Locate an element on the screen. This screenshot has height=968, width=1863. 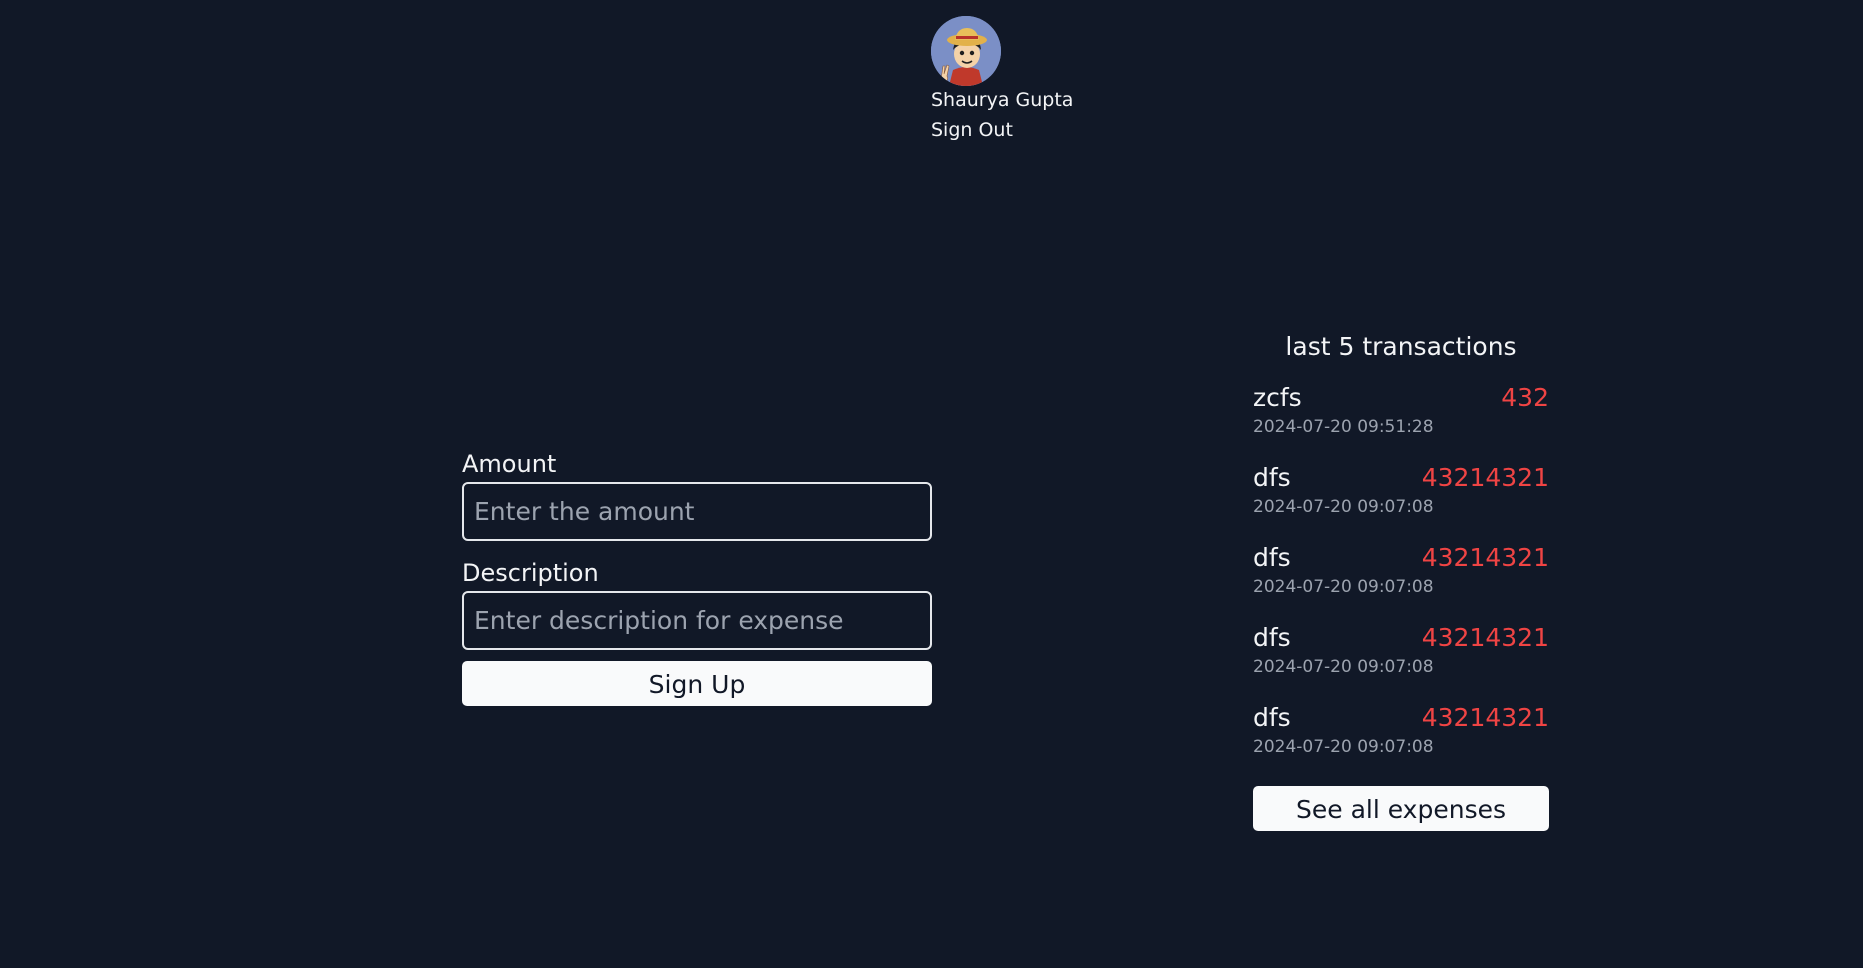
transaction-amount: 432 is located at coordinates (1525, 397).